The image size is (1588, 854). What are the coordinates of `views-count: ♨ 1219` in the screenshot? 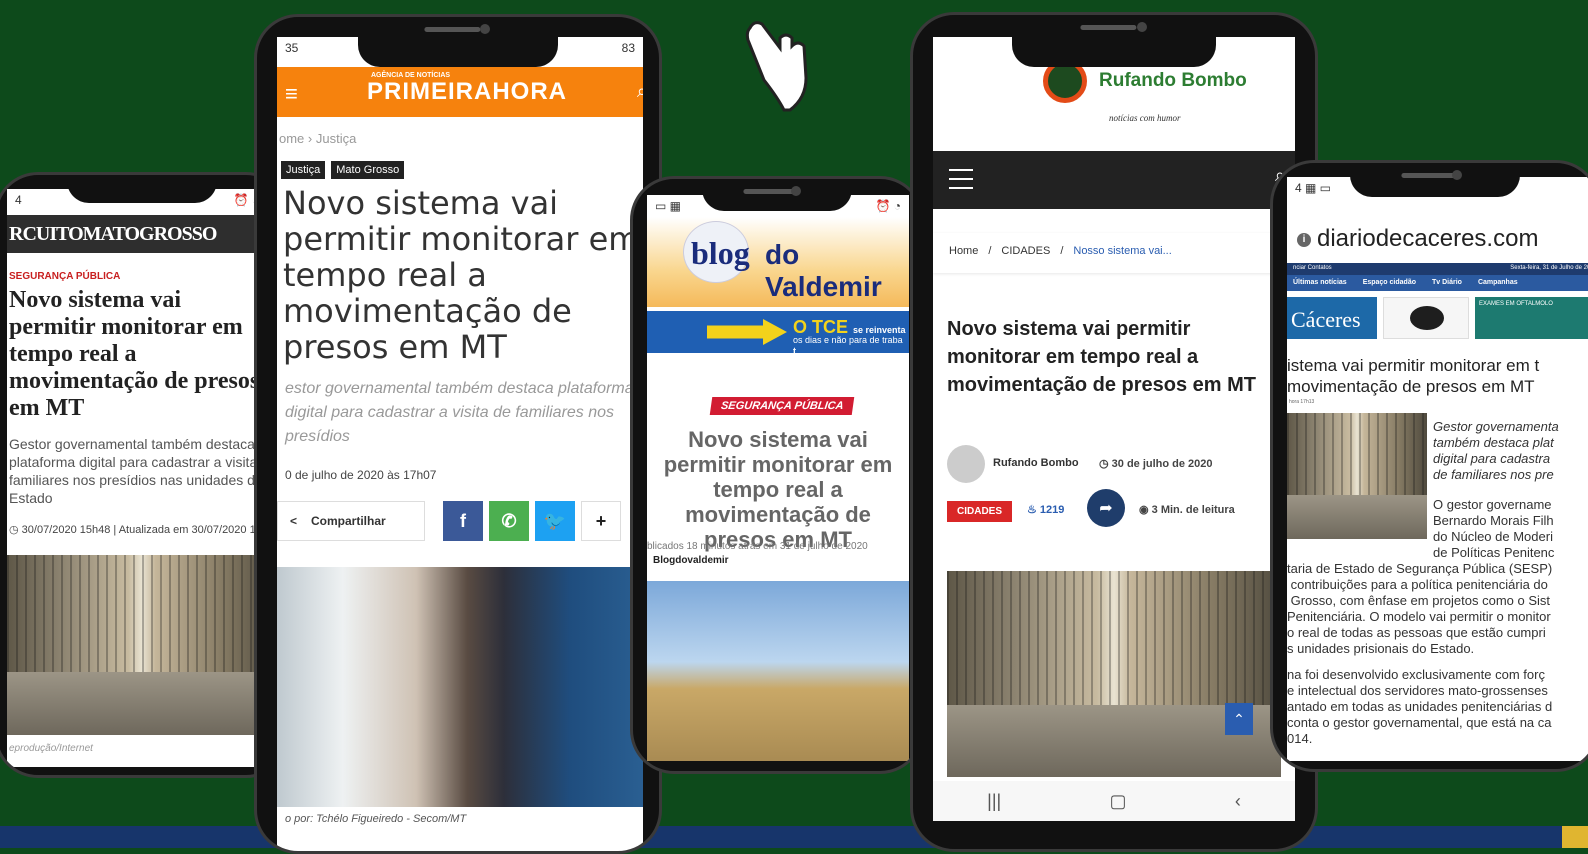 It's located at (1045, 509).